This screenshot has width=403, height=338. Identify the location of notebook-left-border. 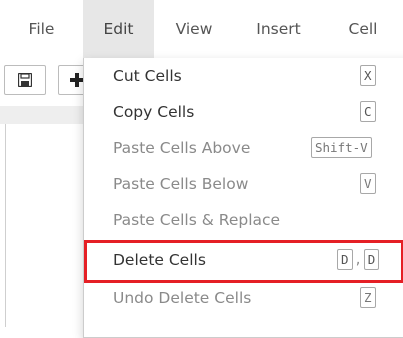
(5, 225).